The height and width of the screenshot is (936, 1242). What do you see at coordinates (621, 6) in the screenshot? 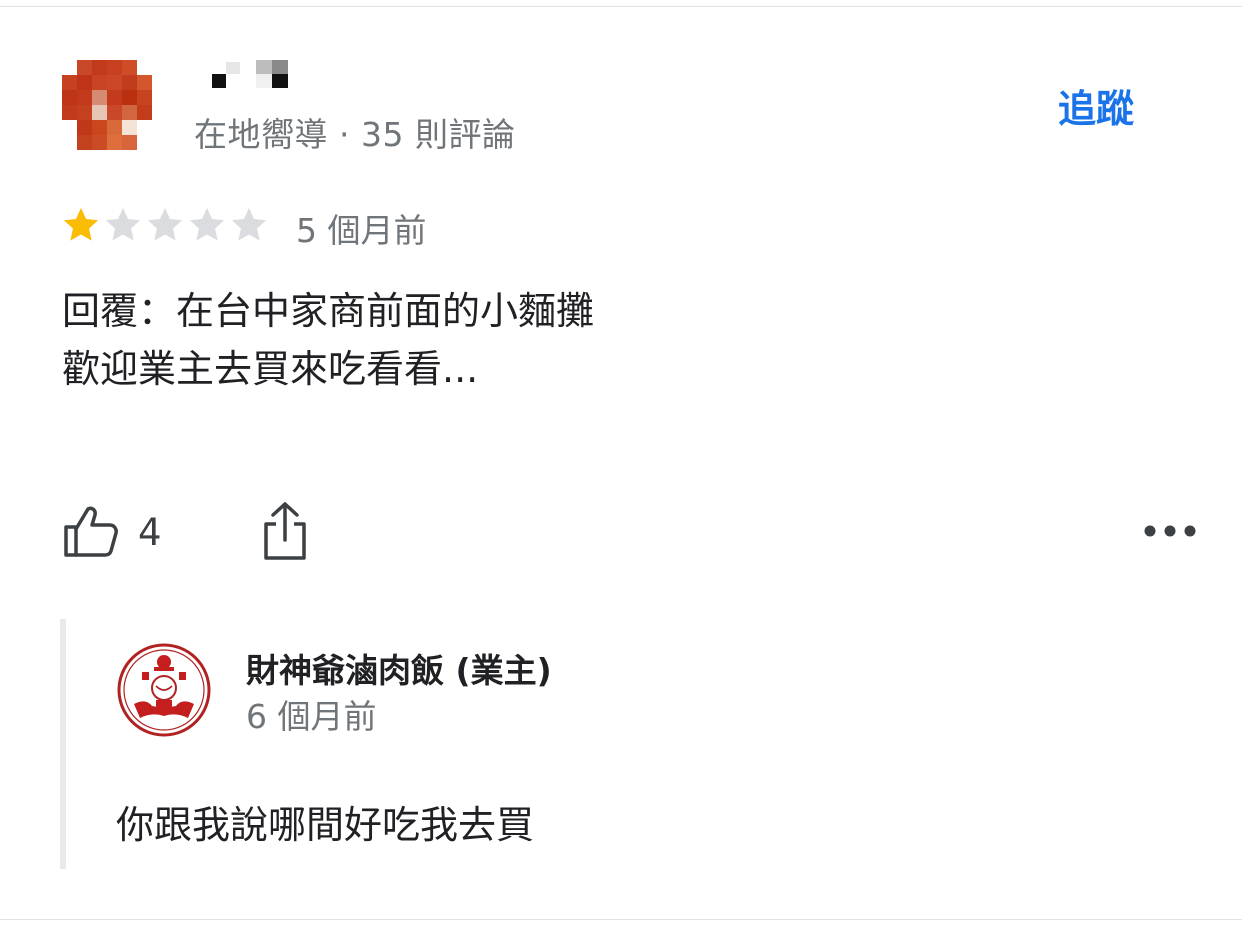
I see `top-divider` at bounding box center [621, 6].